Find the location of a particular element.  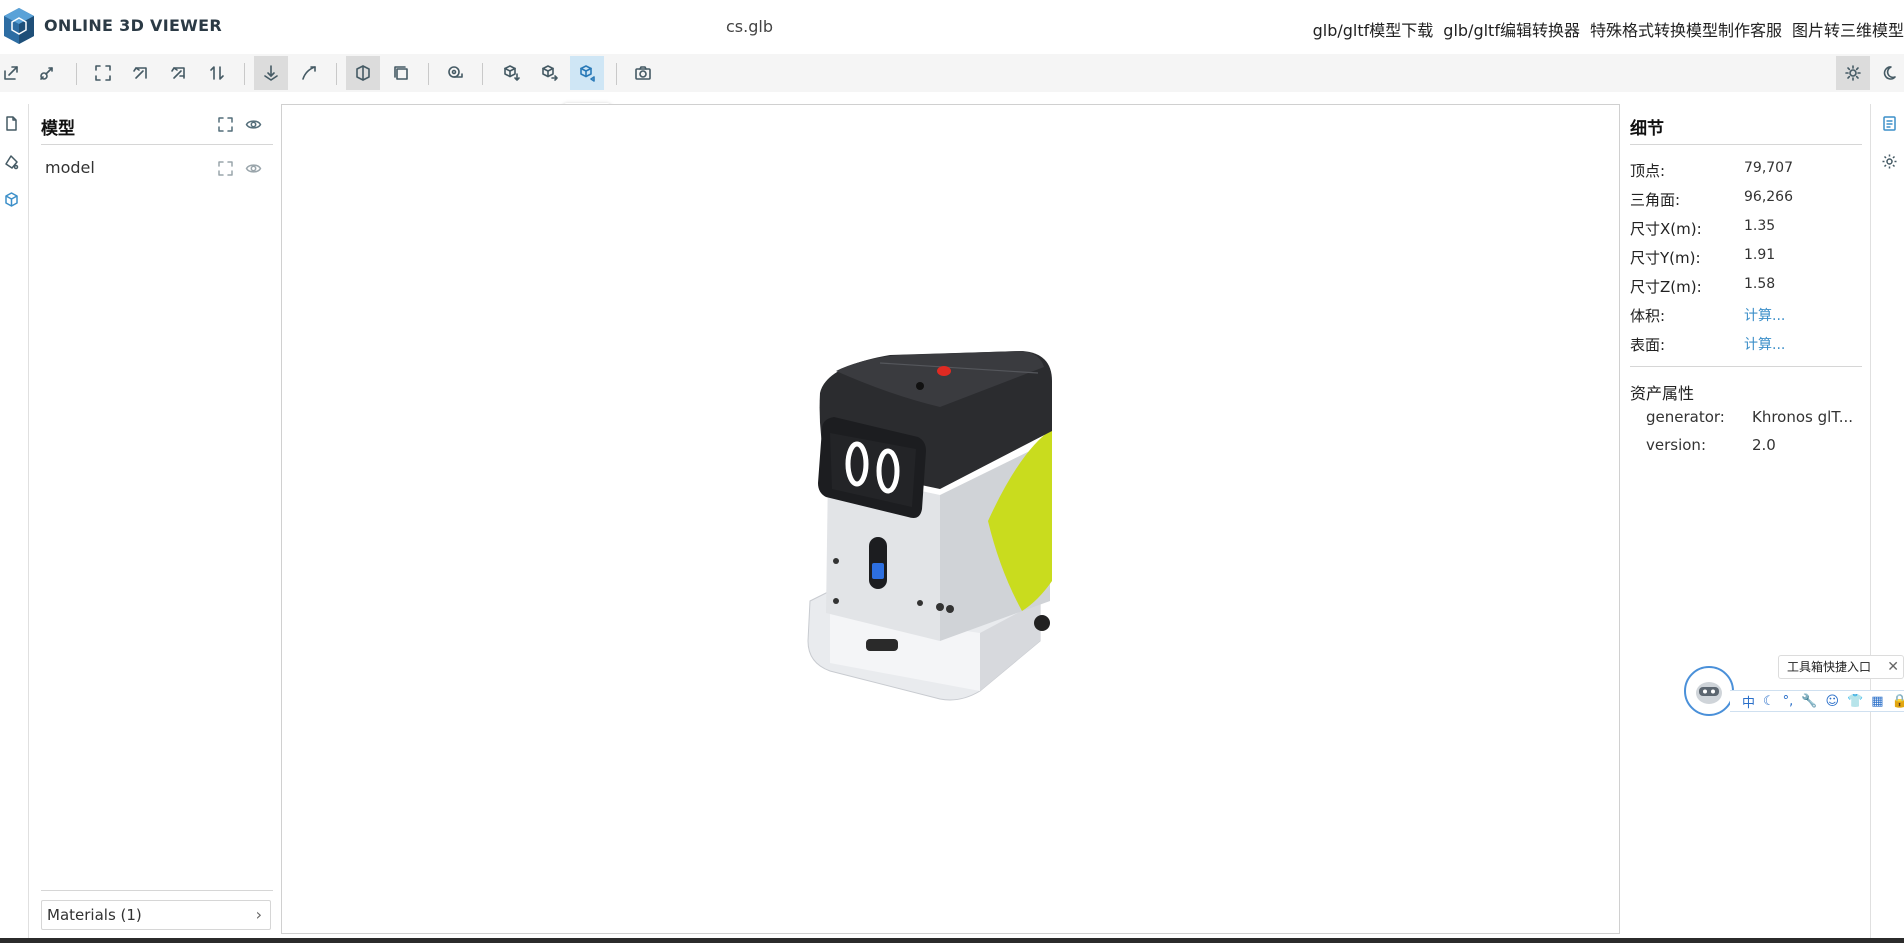

fit-model-button is located at coordinates (225, 168).